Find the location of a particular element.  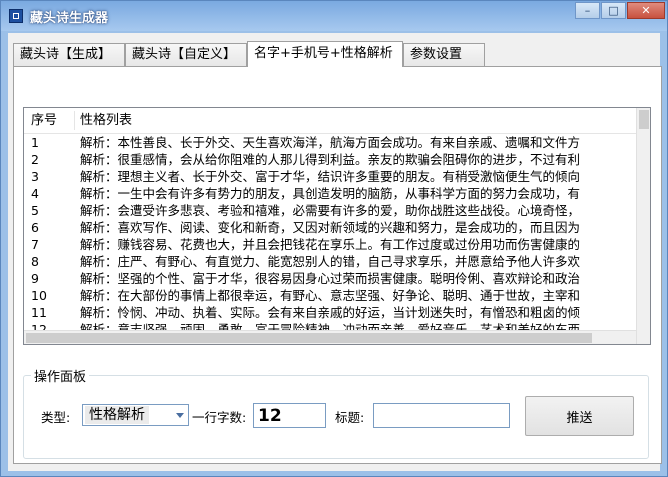

row-number: 10 is located at coordinates (39, 295).